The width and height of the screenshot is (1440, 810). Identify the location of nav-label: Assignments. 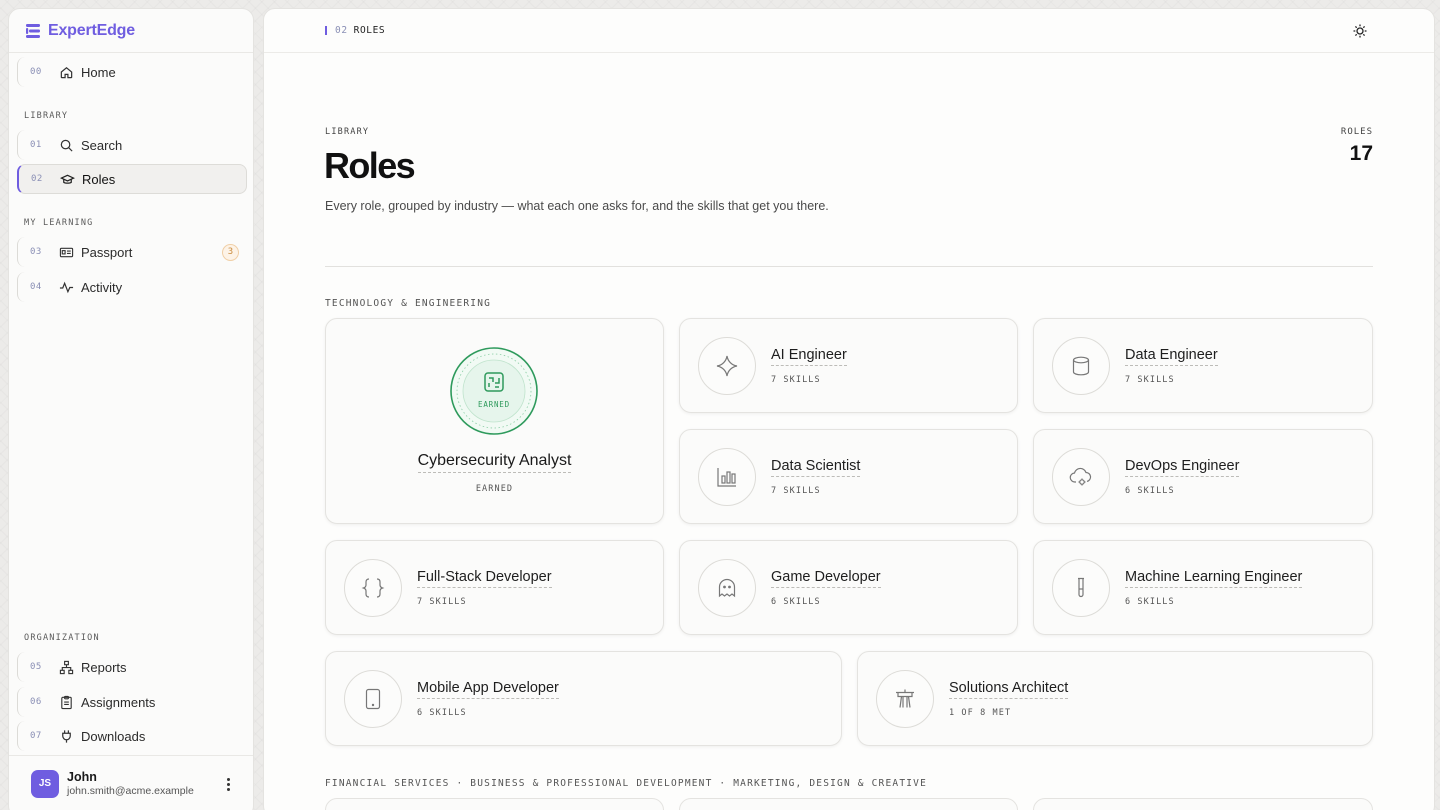
(118, 702).